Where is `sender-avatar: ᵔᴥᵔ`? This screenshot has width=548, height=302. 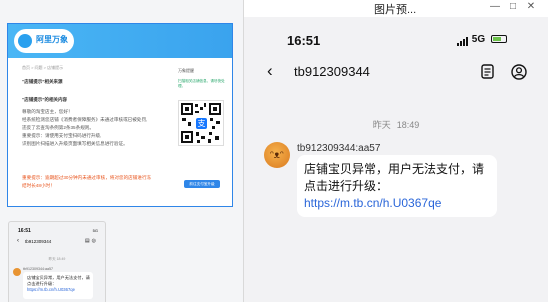
sender-avatar: ᵔᴥᵔ is located at coordinates (277, 155).